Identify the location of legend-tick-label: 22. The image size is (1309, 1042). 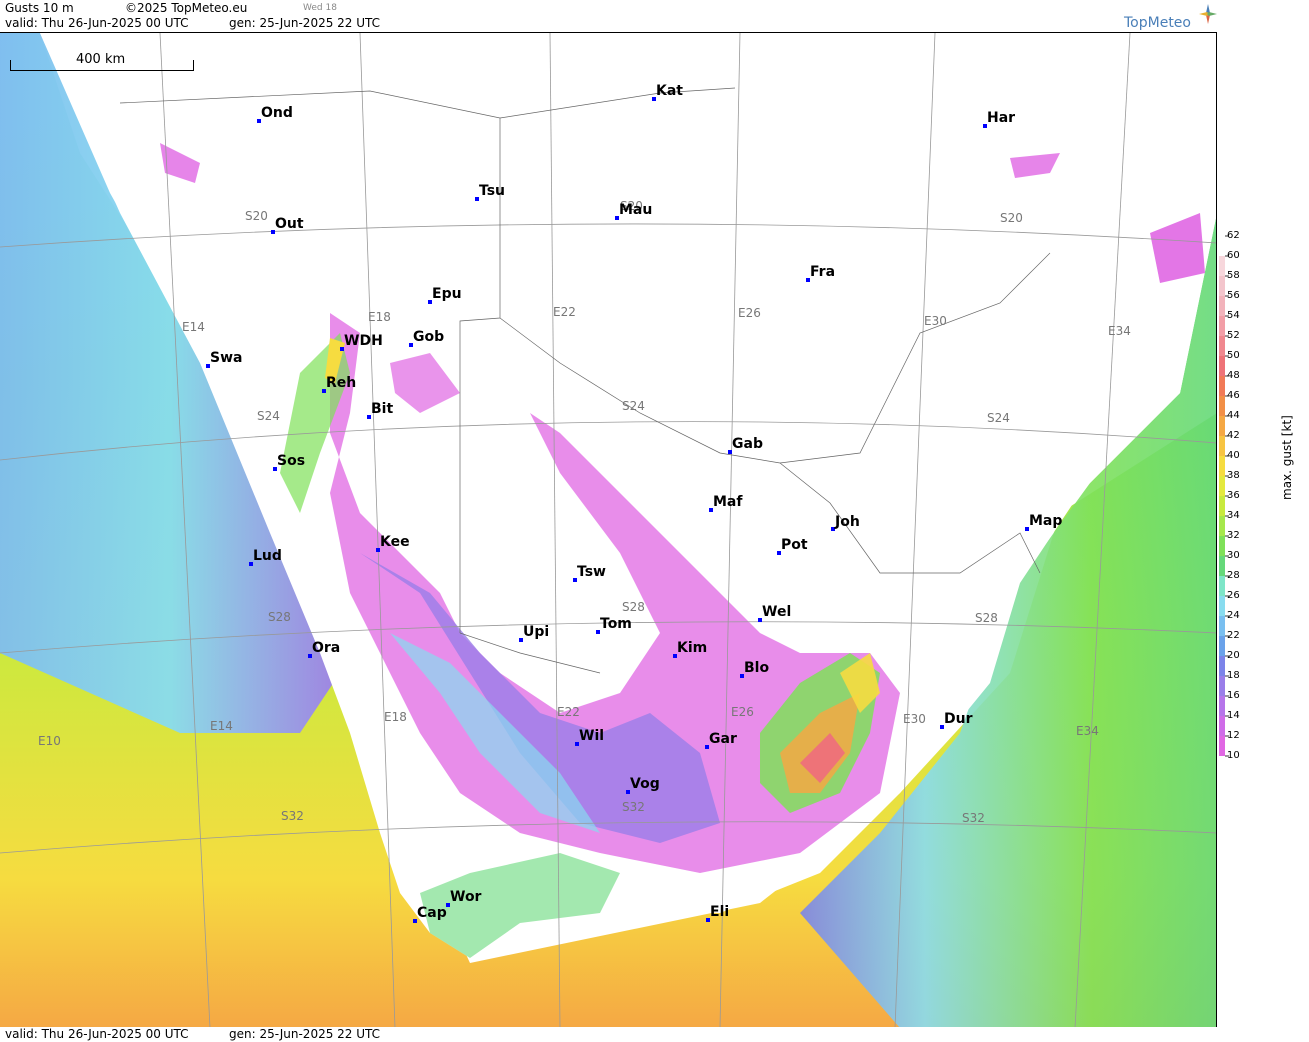
(1233, 635).